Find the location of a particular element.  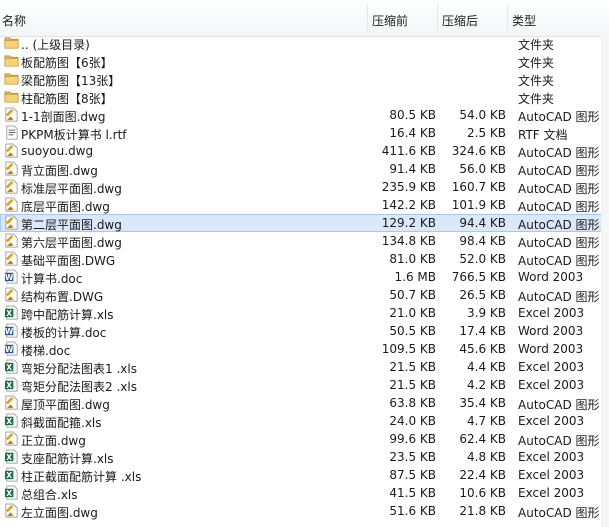

file-row: W 楼板的计算.doc 50.5 KB 17.4 KB Word 2003 is located at coordinates (304, 331).